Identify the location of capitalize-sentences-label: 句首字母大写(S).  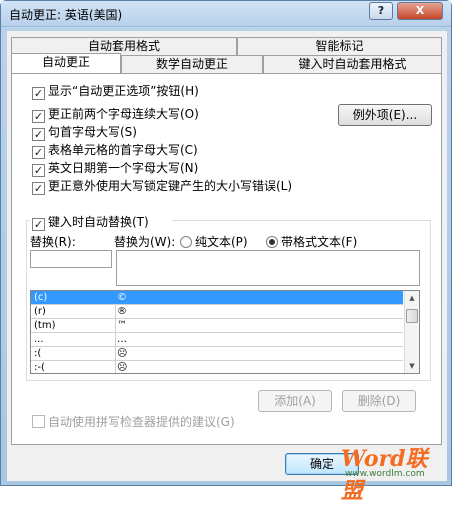
(92, 132).